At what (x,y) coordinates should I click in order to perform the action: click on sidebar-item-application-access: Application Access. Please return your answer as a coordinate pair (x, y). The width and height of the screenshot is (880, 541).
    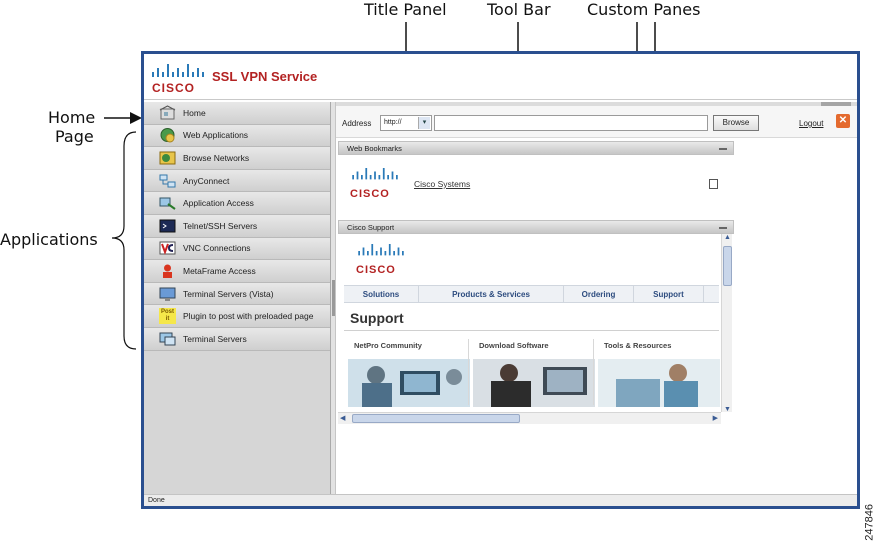
    Looking at the image, I should click on (237, 203).